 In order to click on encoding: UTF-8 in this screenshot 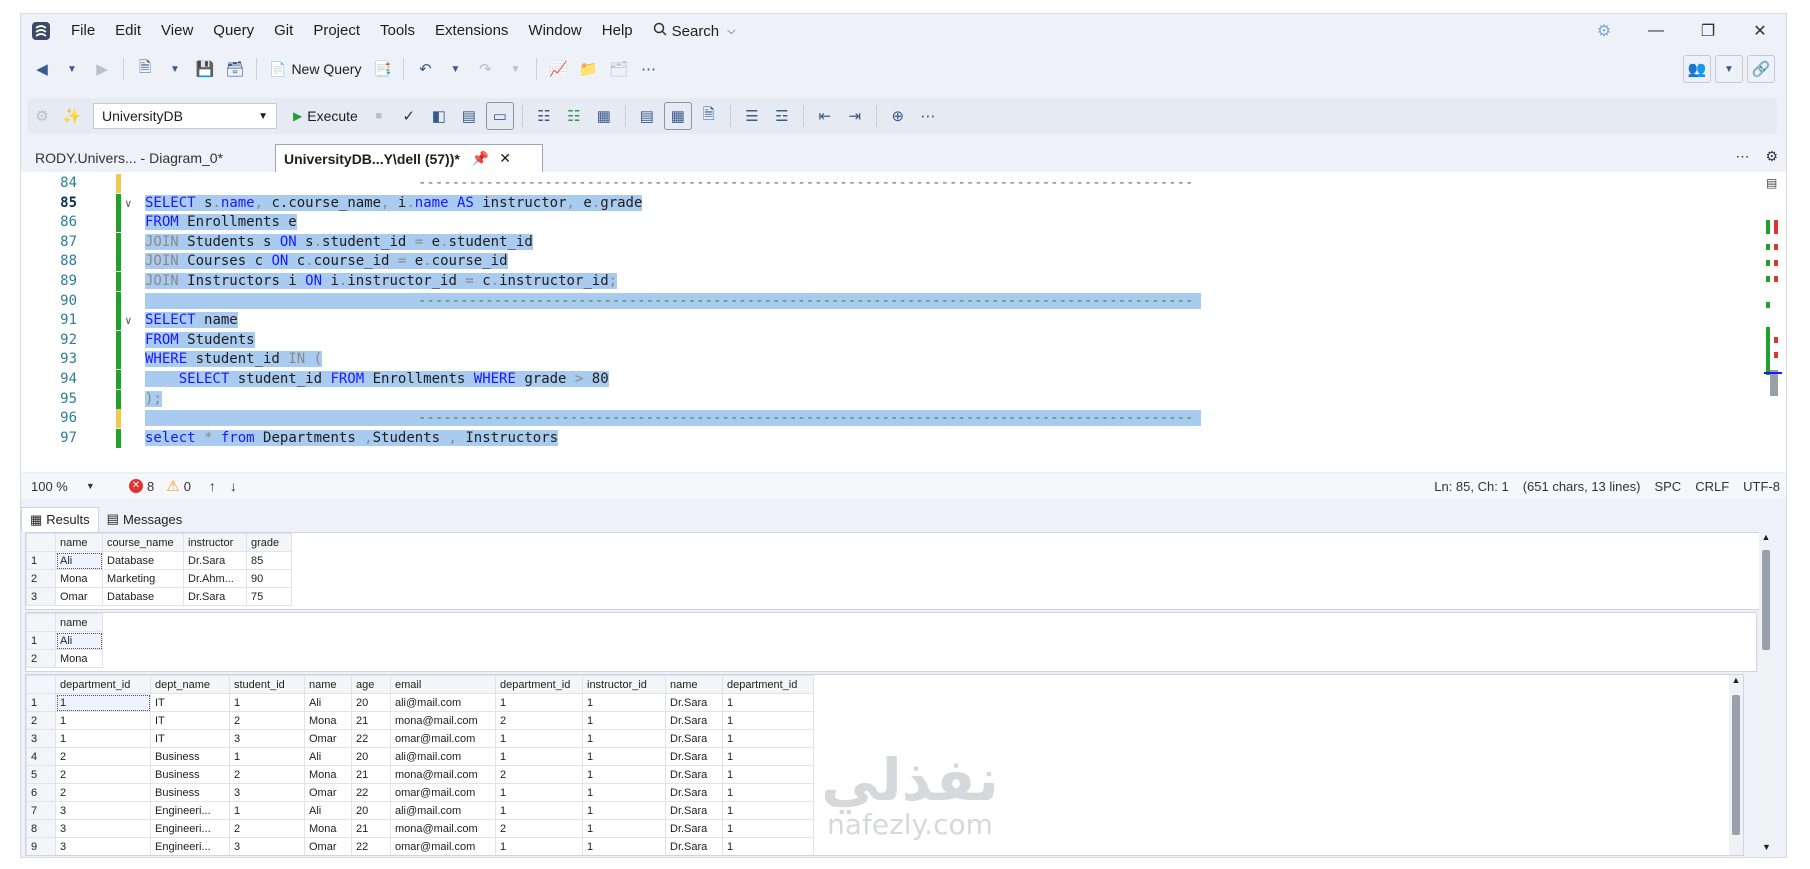, I will do `click(1761, 486)`.